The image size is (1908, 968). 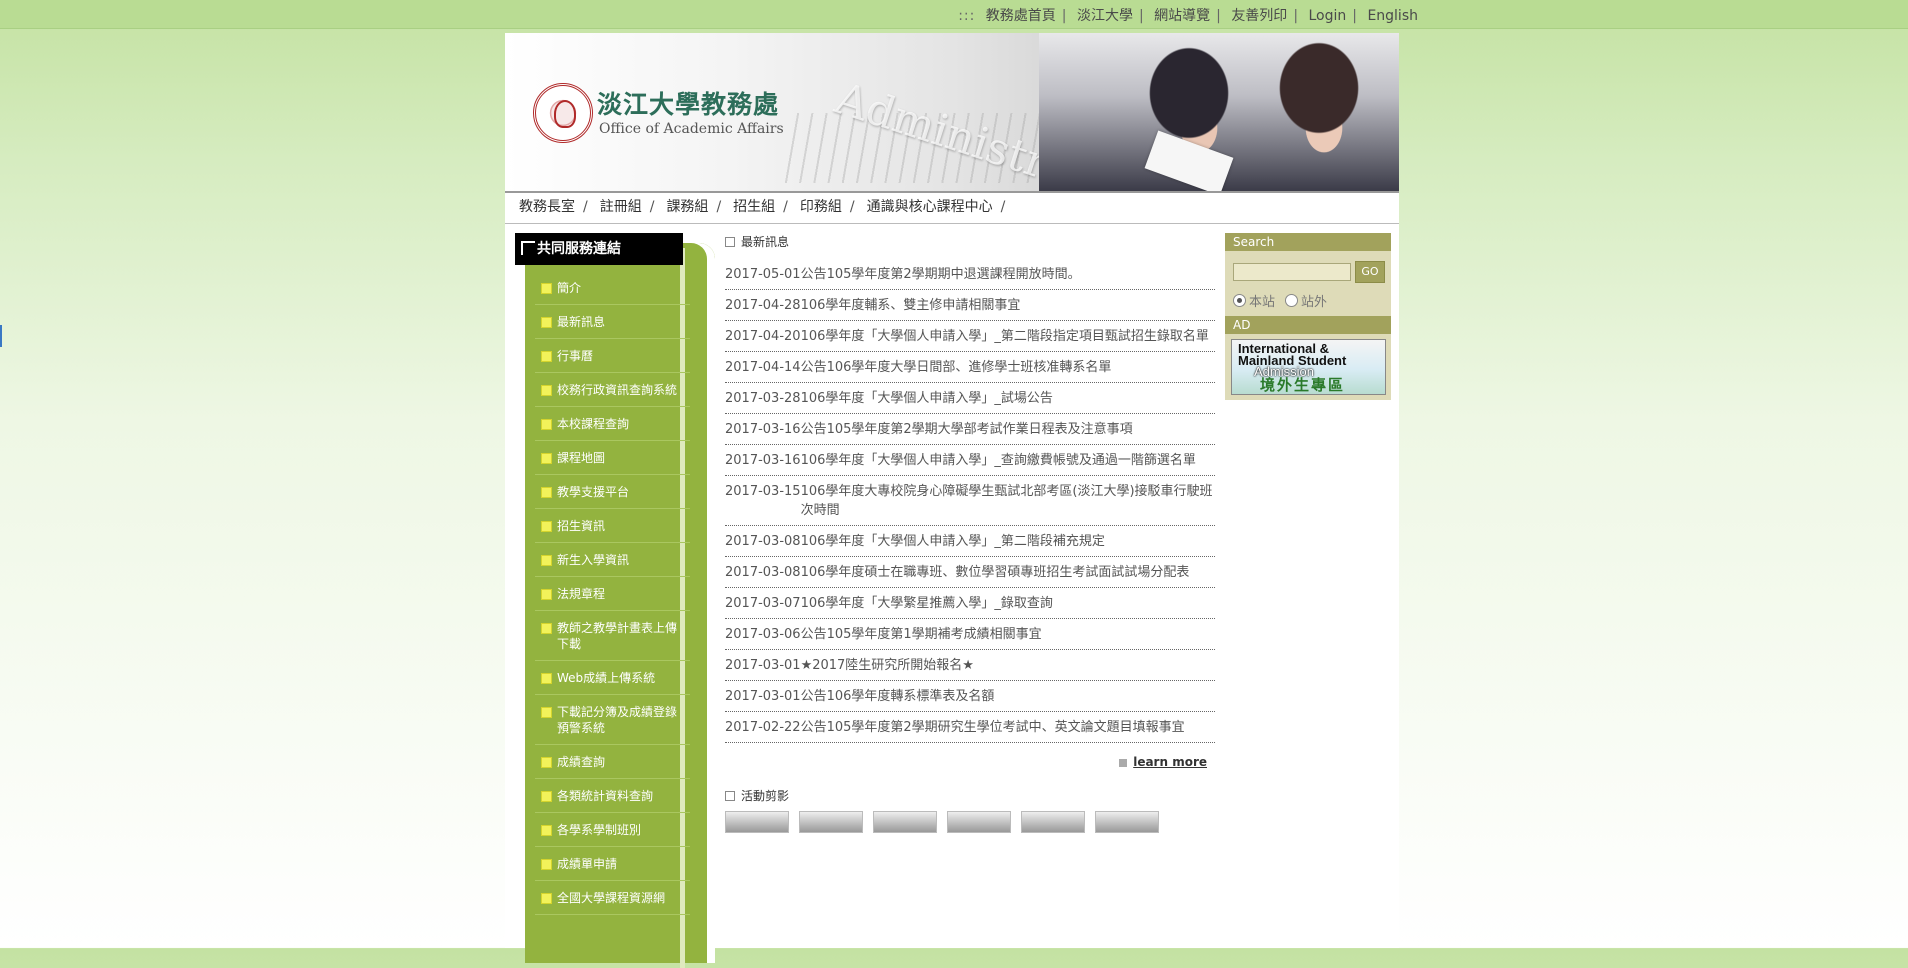 I want to click on nav-link-general-education: 通識與核心課程中心, so click(x=930, y=207).